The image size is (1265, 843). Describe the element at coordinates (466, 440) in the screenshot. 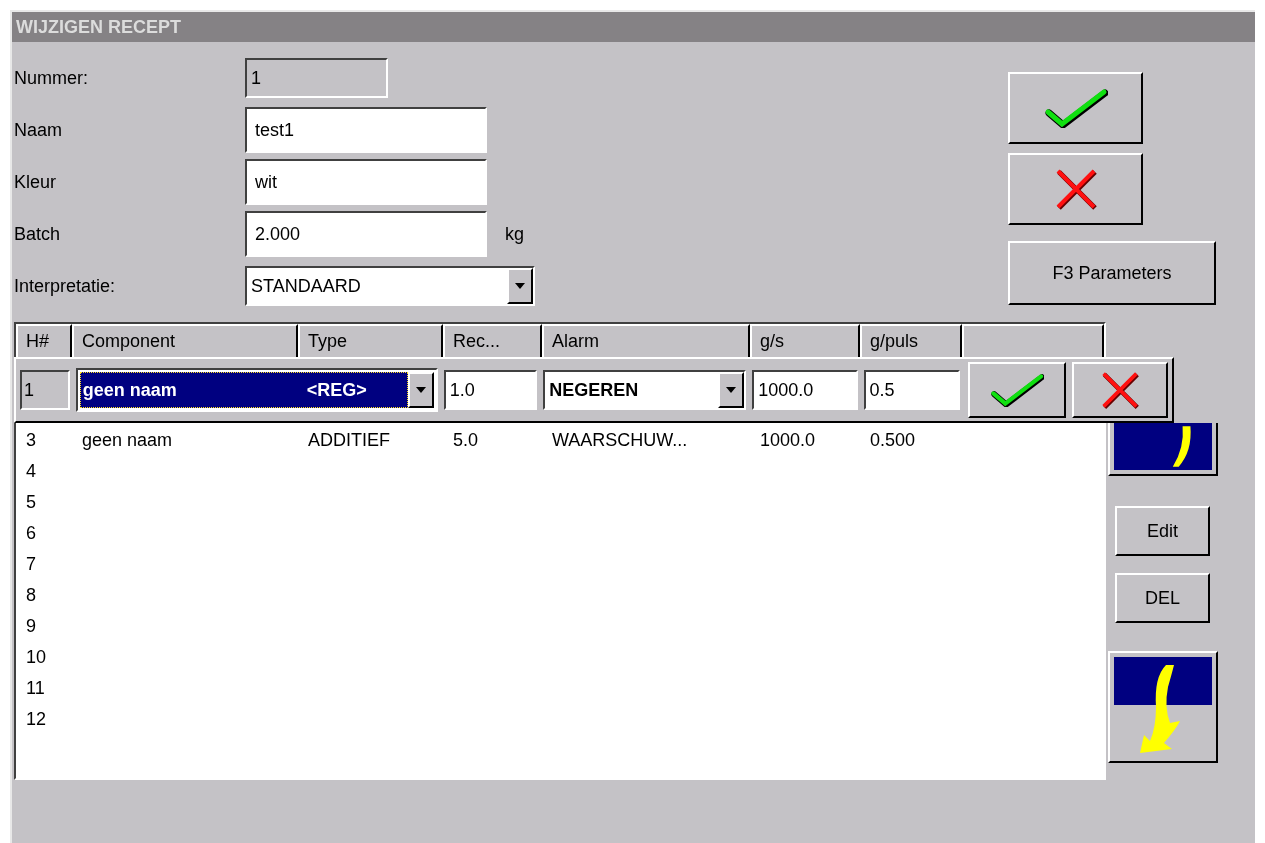

I see `table-cell-text: 5.0` at that location.